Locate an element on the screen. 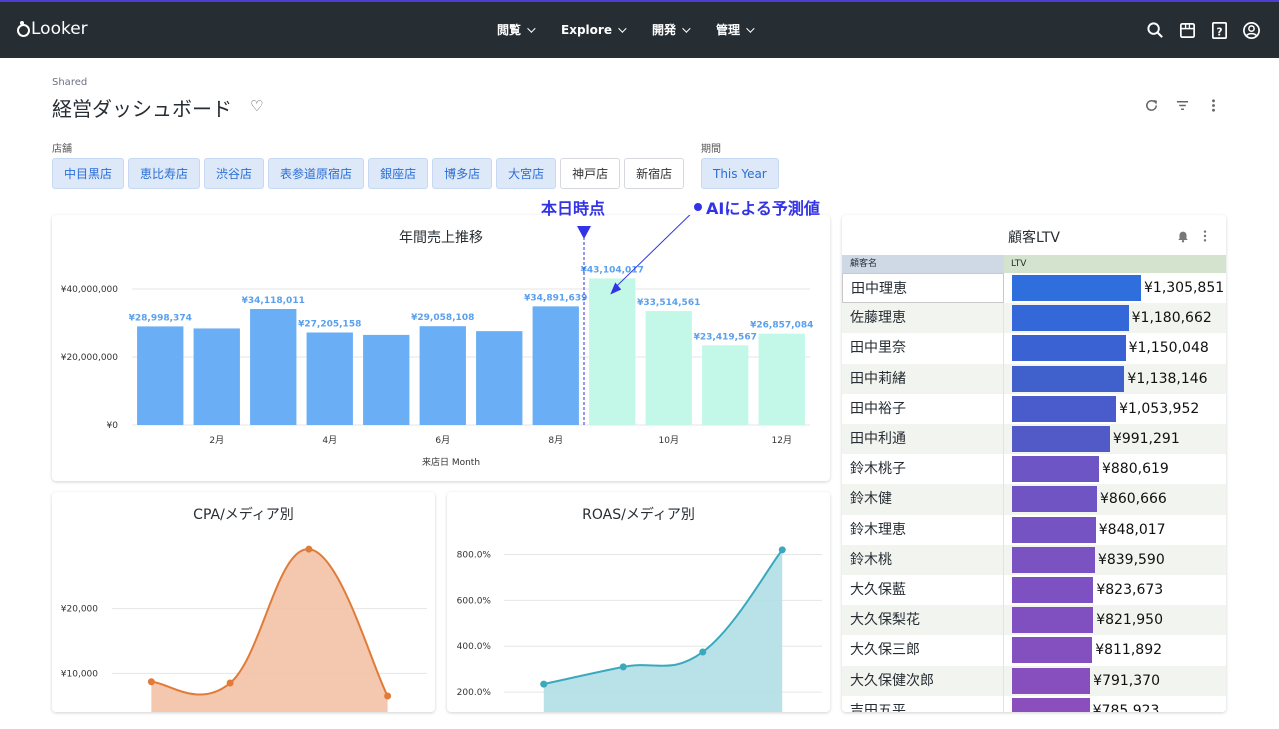 The image size is (1279, 729). store-chip-omiya: 大宮店 is located at coordinates (526, 173).